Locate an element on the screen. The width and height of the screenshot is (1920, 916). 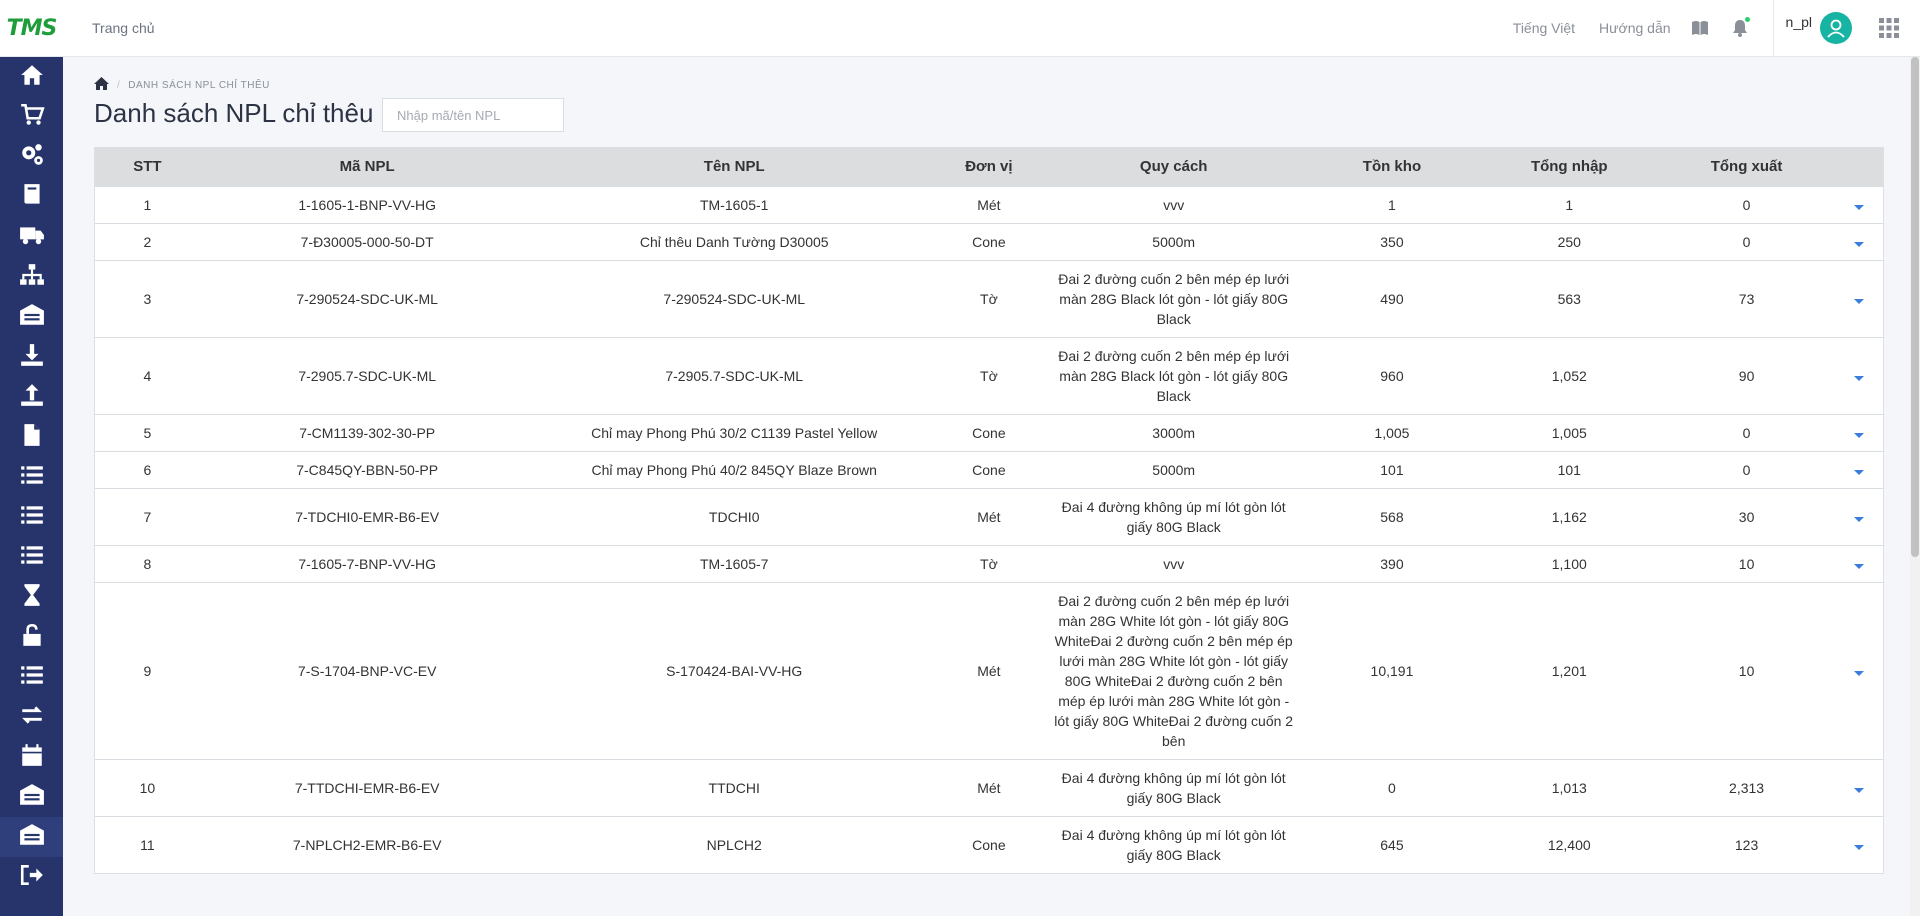
cell-ten-npl-text: 7-290524-SDC-UK-ML is located at coordinates (734, 298).